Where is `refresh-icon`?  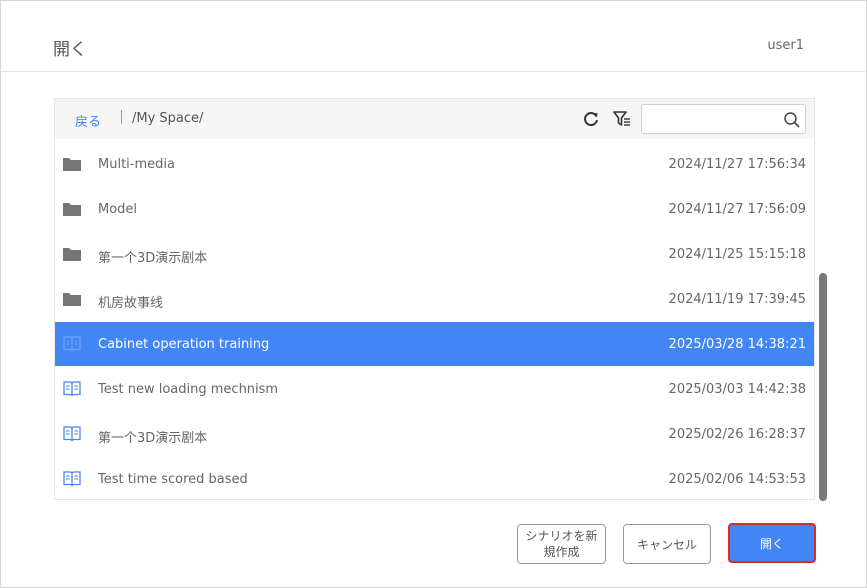
refresh-icon is located at coordinates (591, 119).